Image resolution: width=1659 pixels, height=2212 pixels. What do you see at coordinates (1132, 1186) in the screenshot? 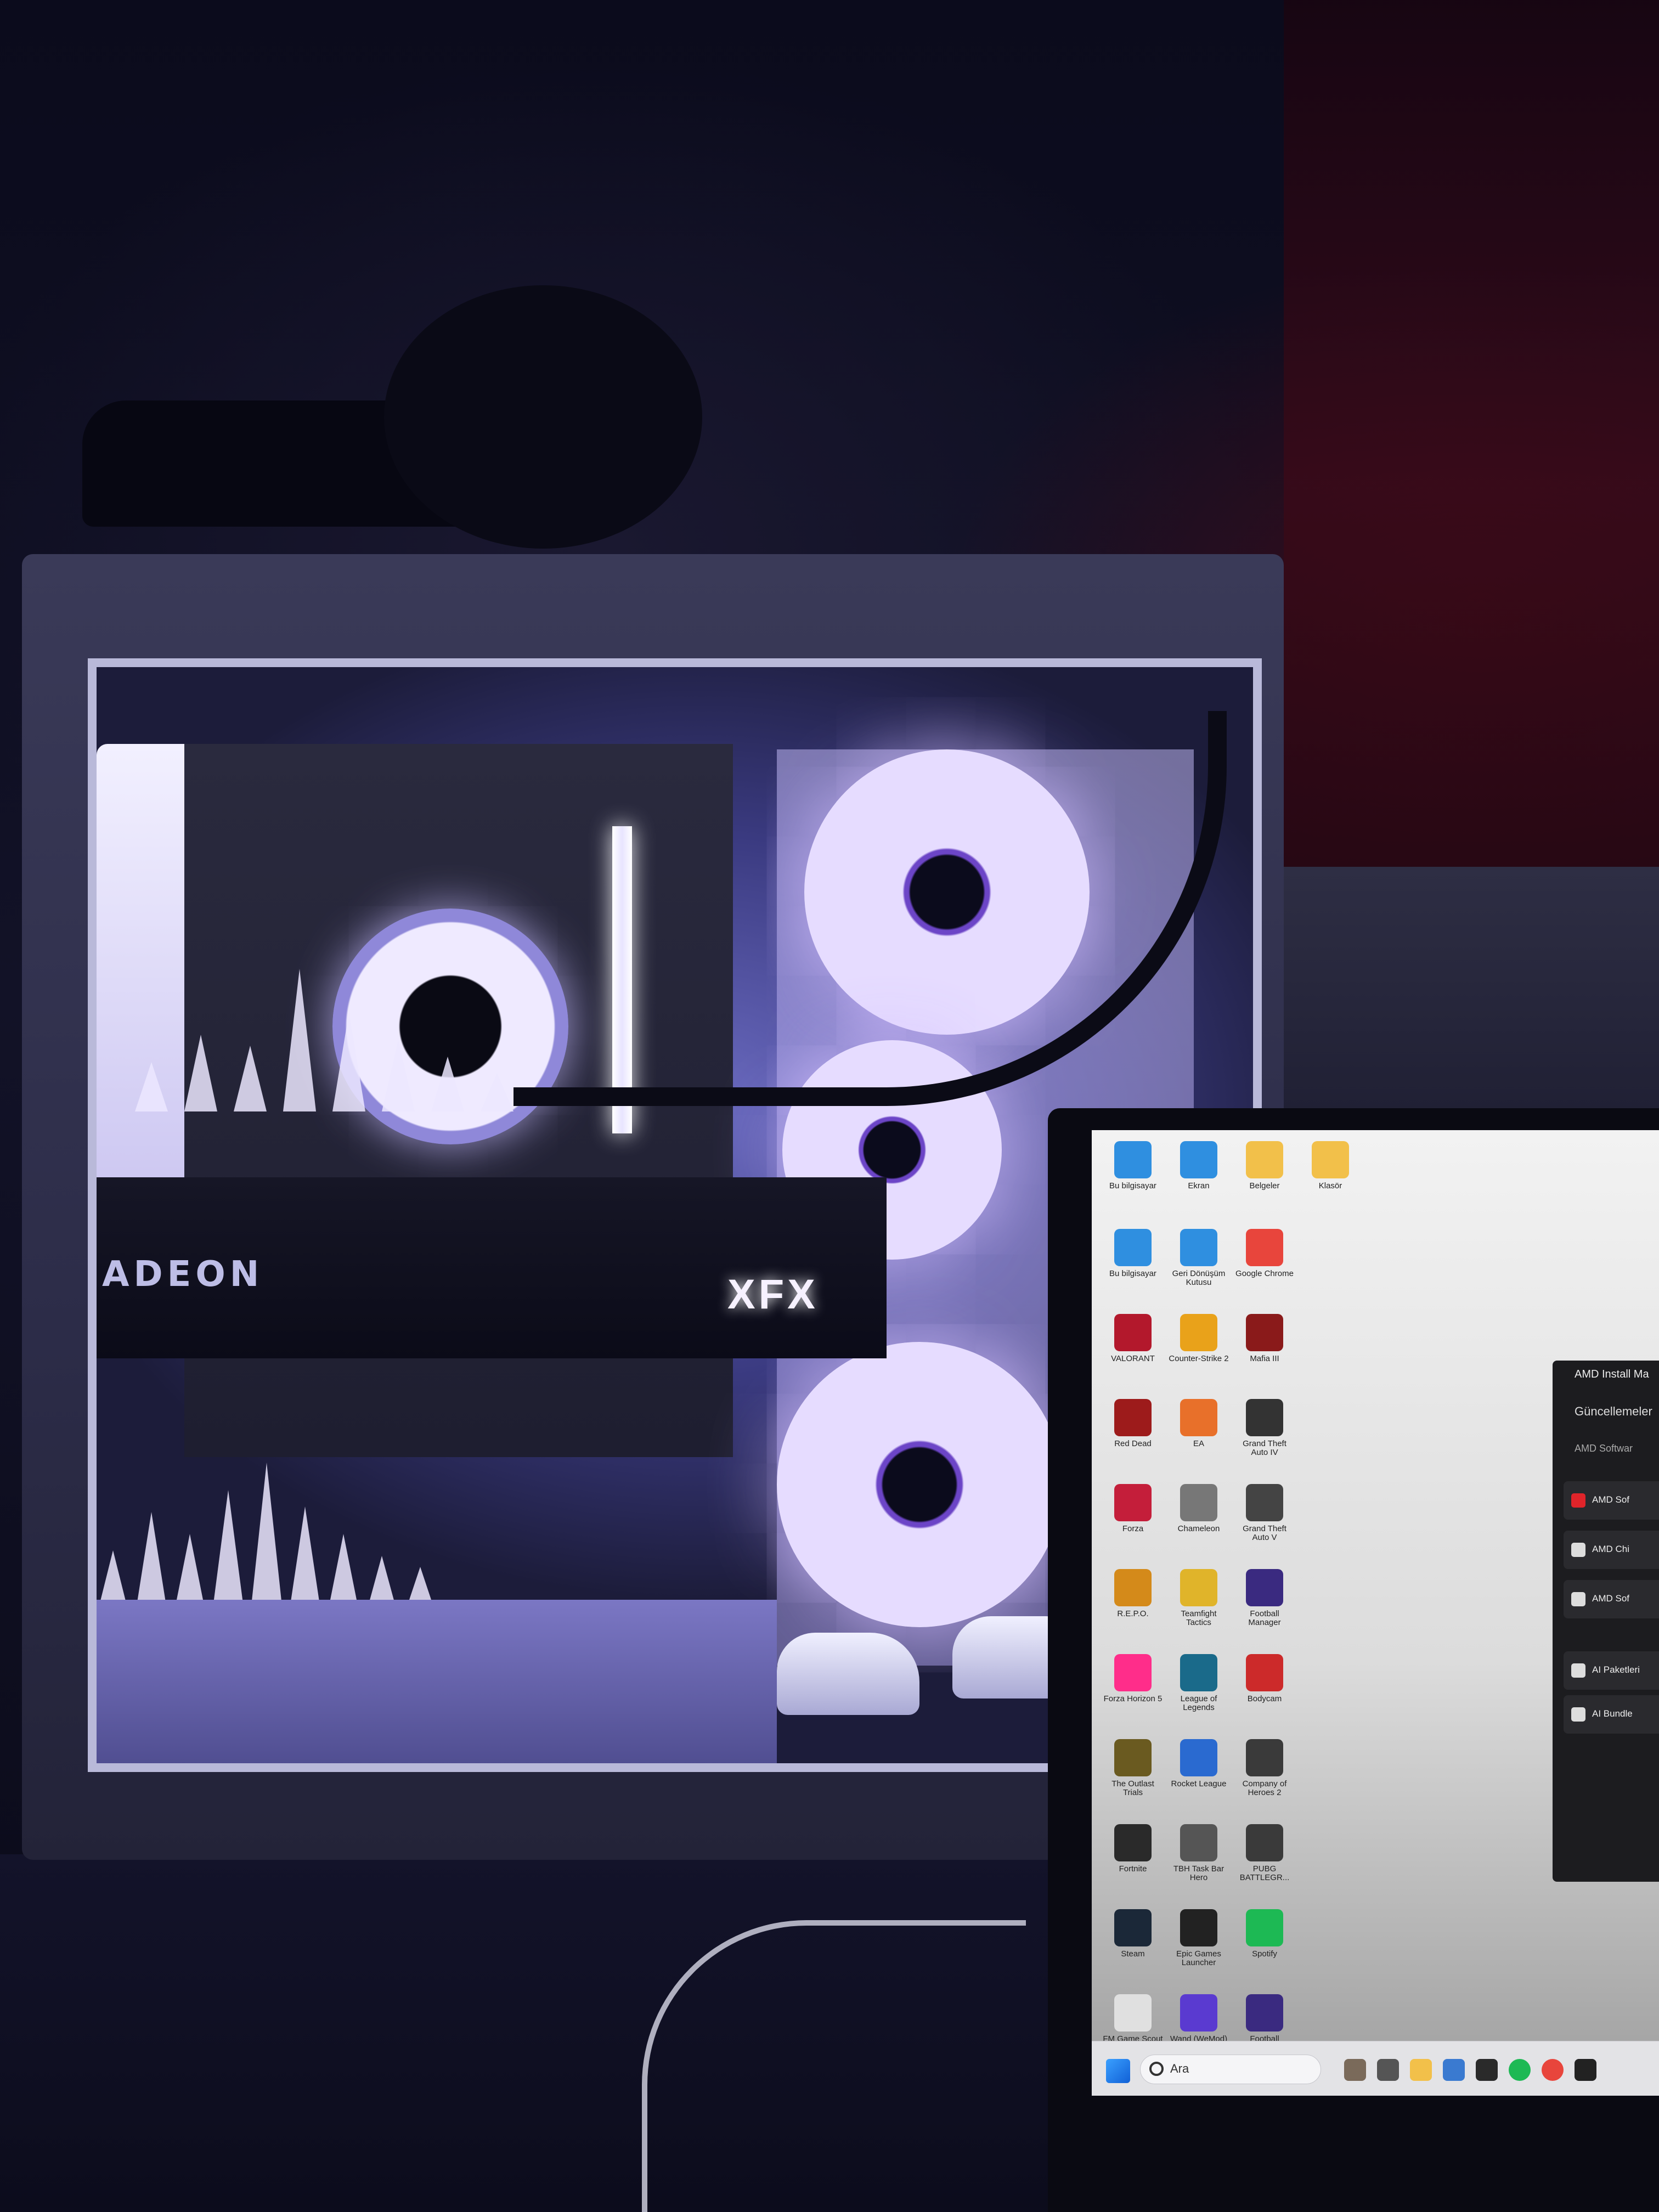
I see `desktop-icon-label: Bu bilgisayar` at bounding box center [1132, 1186].